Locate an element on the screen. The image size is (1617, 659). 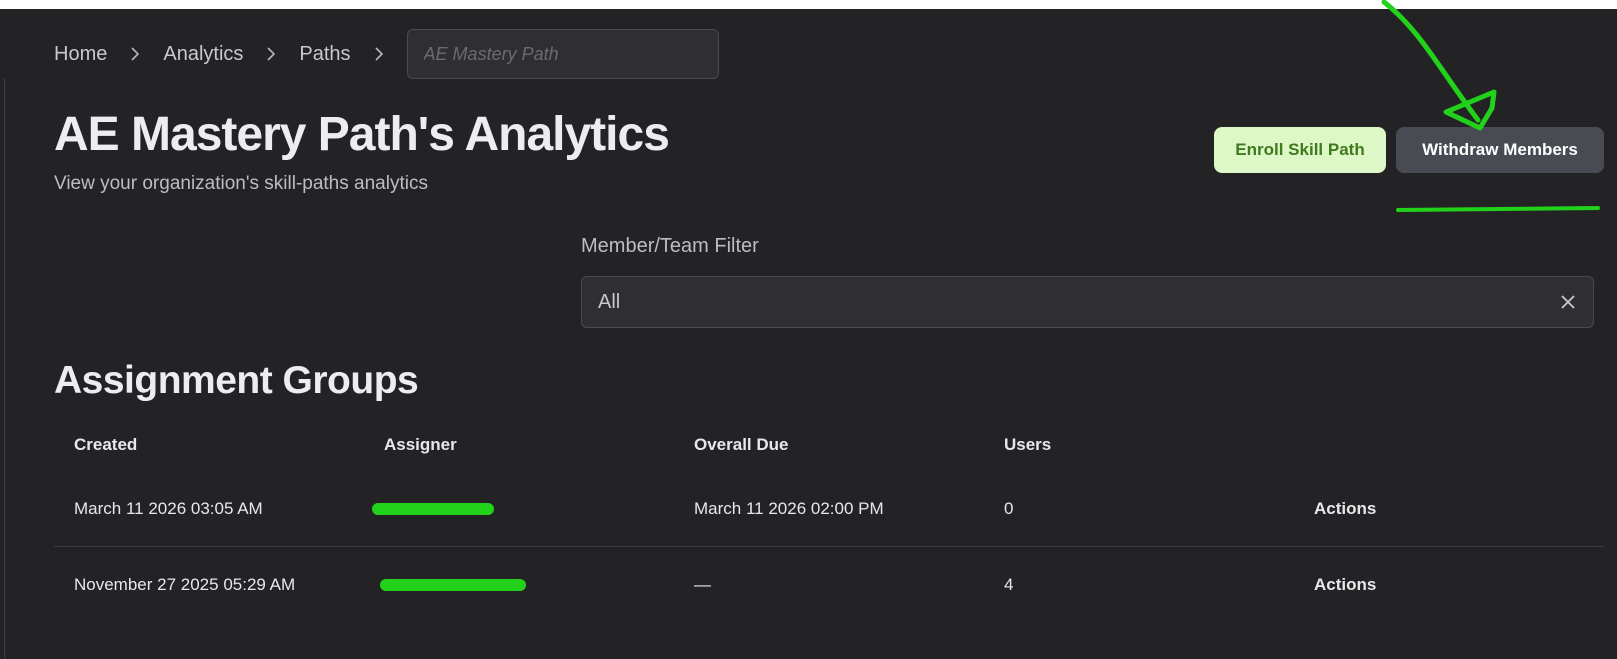
column-header-assigner: Assigner is located at coordinates (420, 444).